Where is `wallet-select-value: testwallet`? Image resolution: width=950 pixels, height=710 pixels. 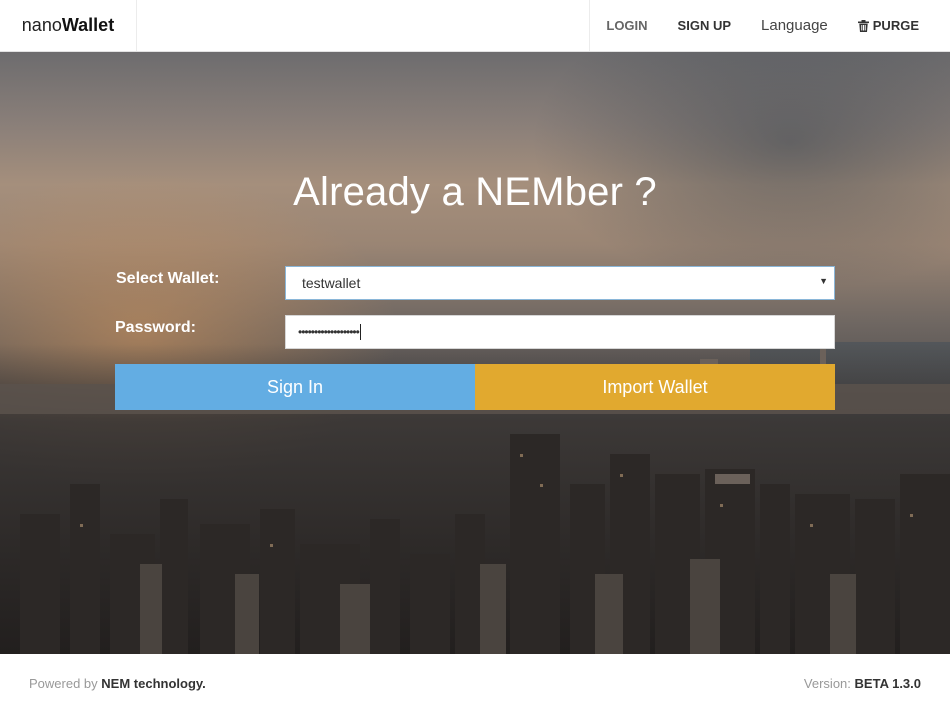
wallet-select-value: testwallet is located at coordinates (331, 283).